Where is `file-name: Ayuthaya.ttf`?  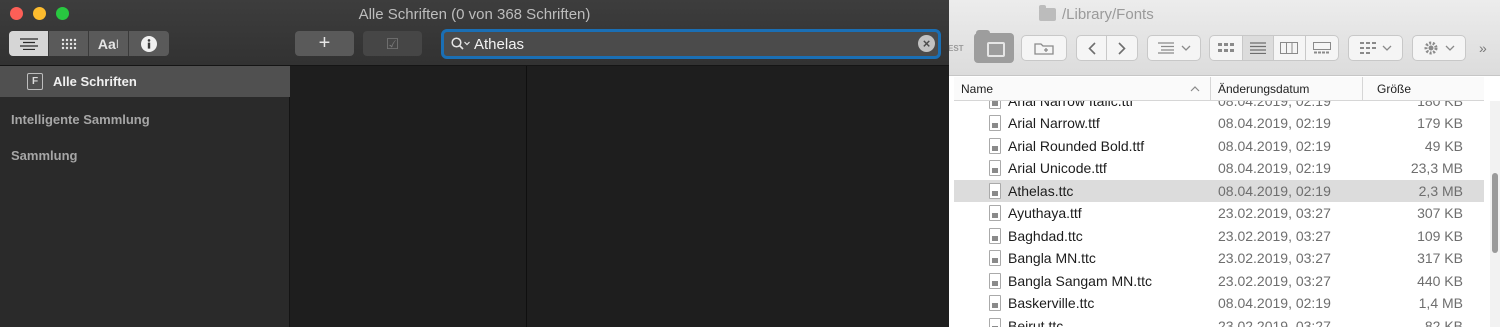
file-name: Ayuthaya.ttf is located at coordinates (1045, 213).